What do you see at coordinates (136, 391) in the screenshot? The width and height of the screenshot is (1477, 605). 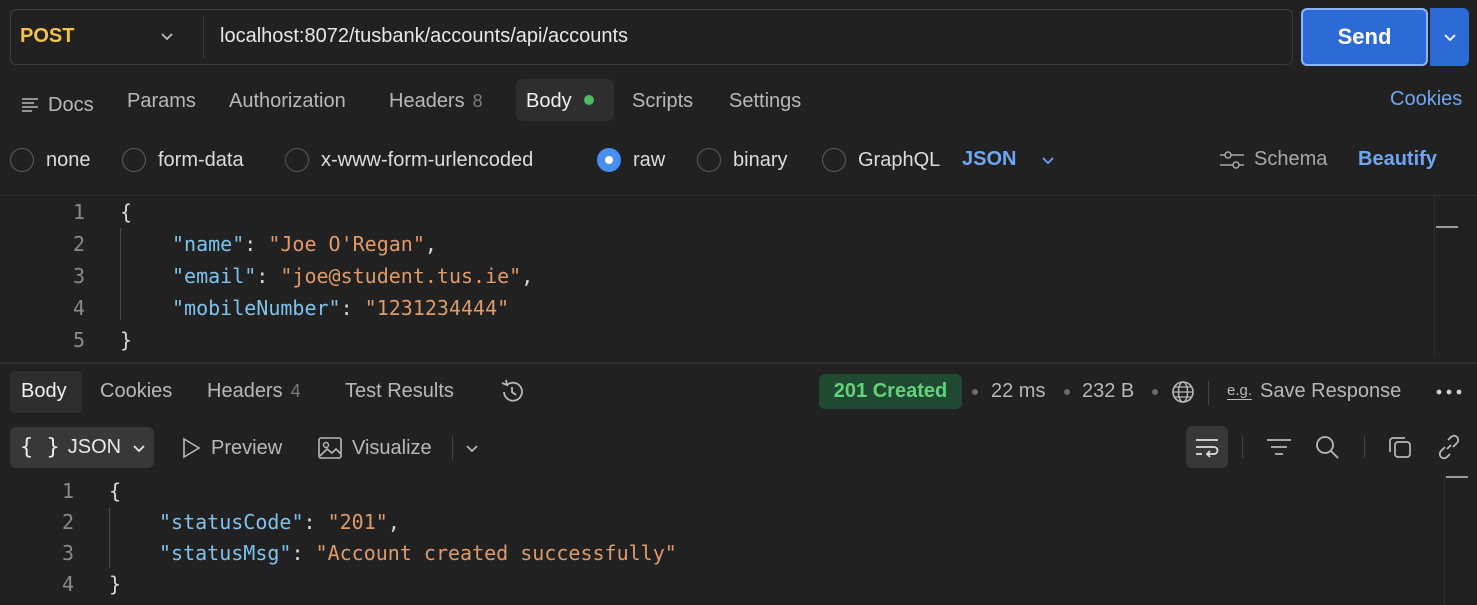 I see `response-tab-cookies: Cookies` at bounding box center [136, 391].